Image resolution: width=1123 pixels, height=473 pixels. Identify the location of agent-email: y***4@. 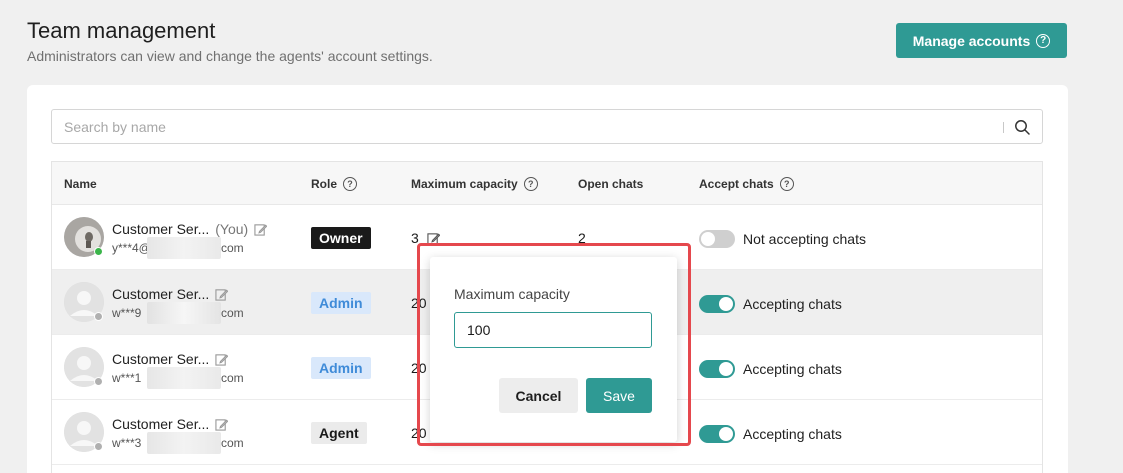
(131, 248).